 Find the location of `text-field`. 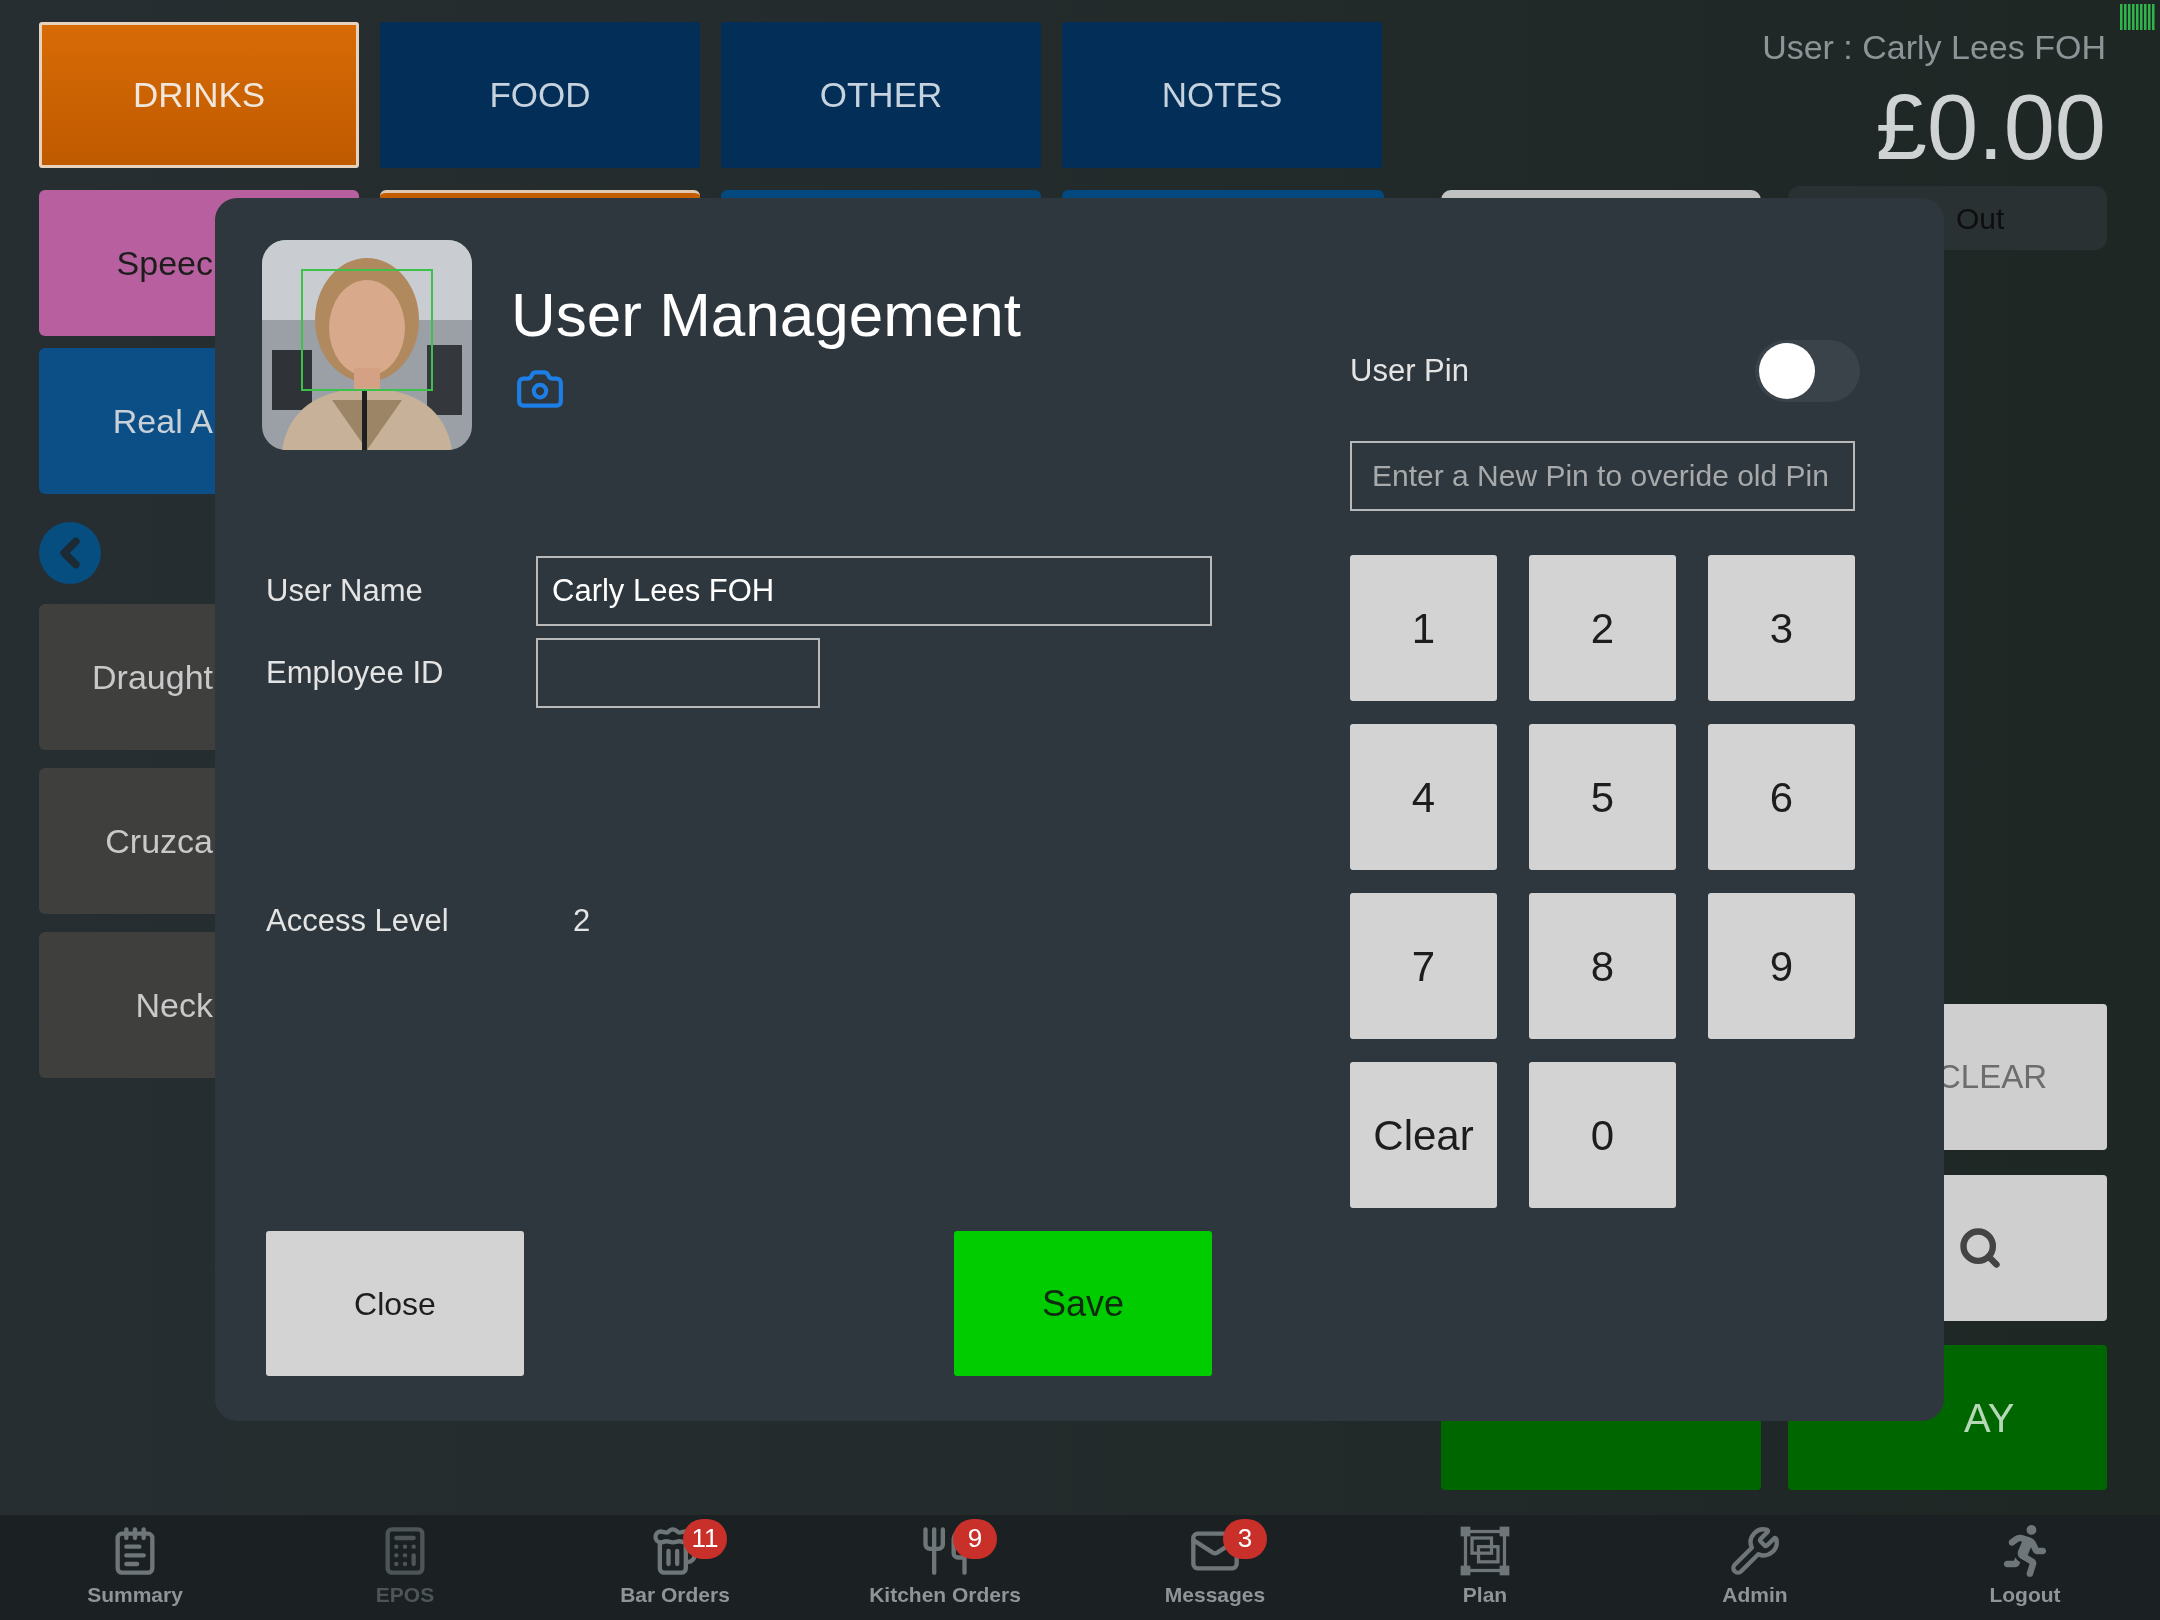

text-field is located at coordinates (678, 673).